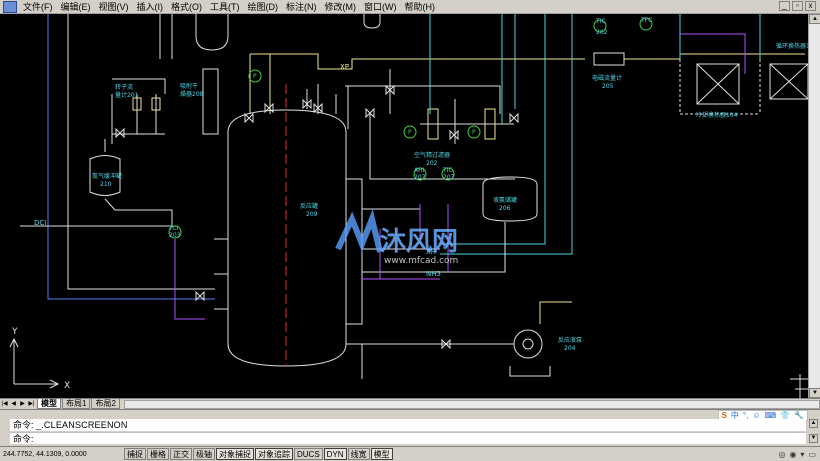 Image resolution: width=820 pixels, height=461 pixels. What do you see at coordinates (31, 404) in the screenshot?
I see `tab-nav-last-icon: ▶|` at bounding box center [31, 404].